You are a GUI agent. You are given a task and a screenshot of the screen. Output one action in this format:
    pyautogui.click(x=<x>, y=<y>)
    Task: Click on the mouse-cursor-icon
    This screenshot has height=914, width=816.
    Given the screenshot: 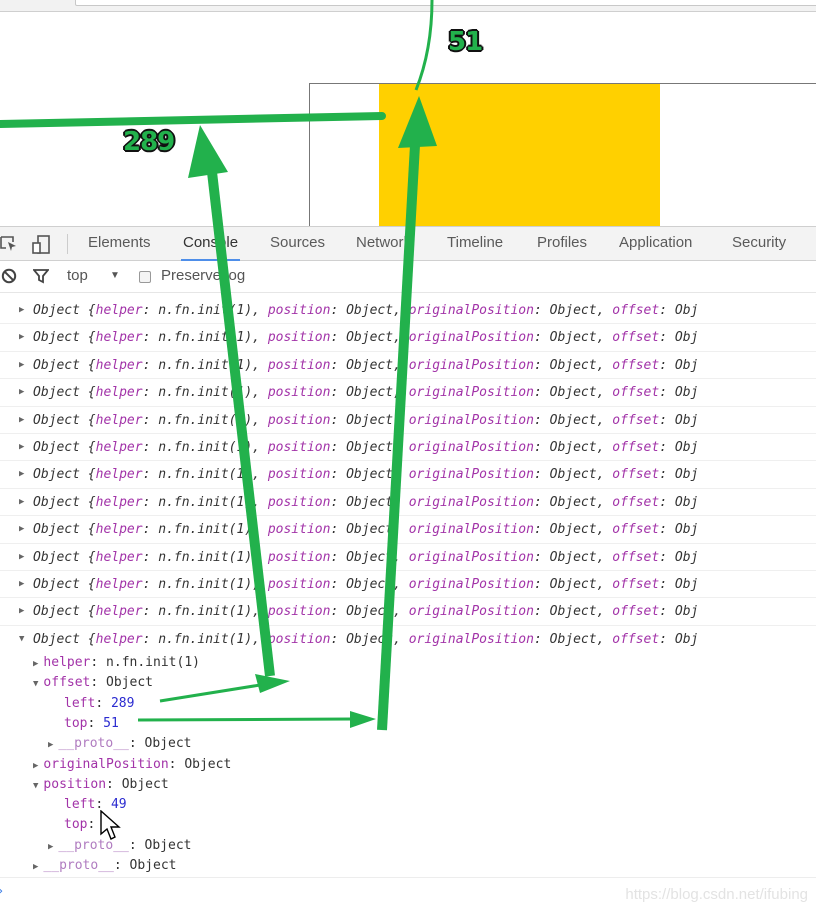 What is the action you would take?
    pyautogui.click(x=110, y=825)
    